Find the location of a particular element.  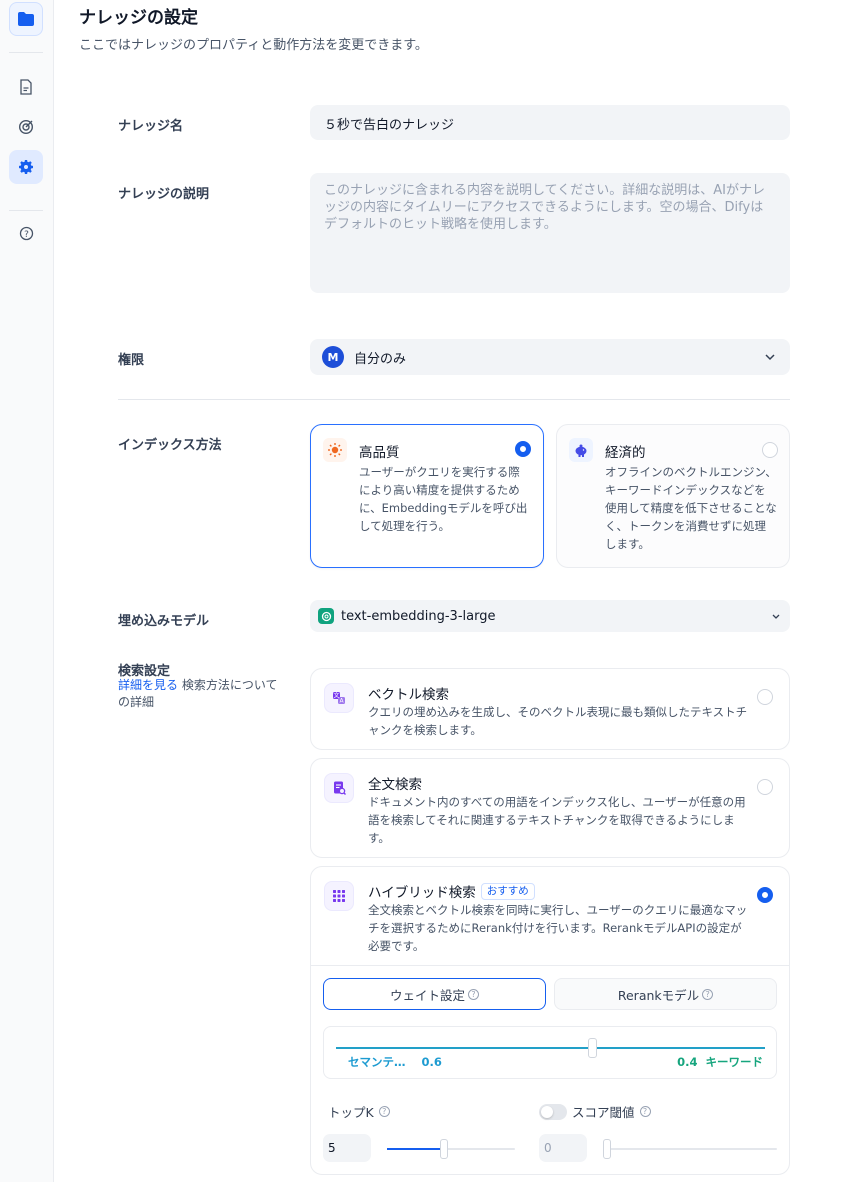

name-label: ナレッジ名 is located at coordinates (151, 126).